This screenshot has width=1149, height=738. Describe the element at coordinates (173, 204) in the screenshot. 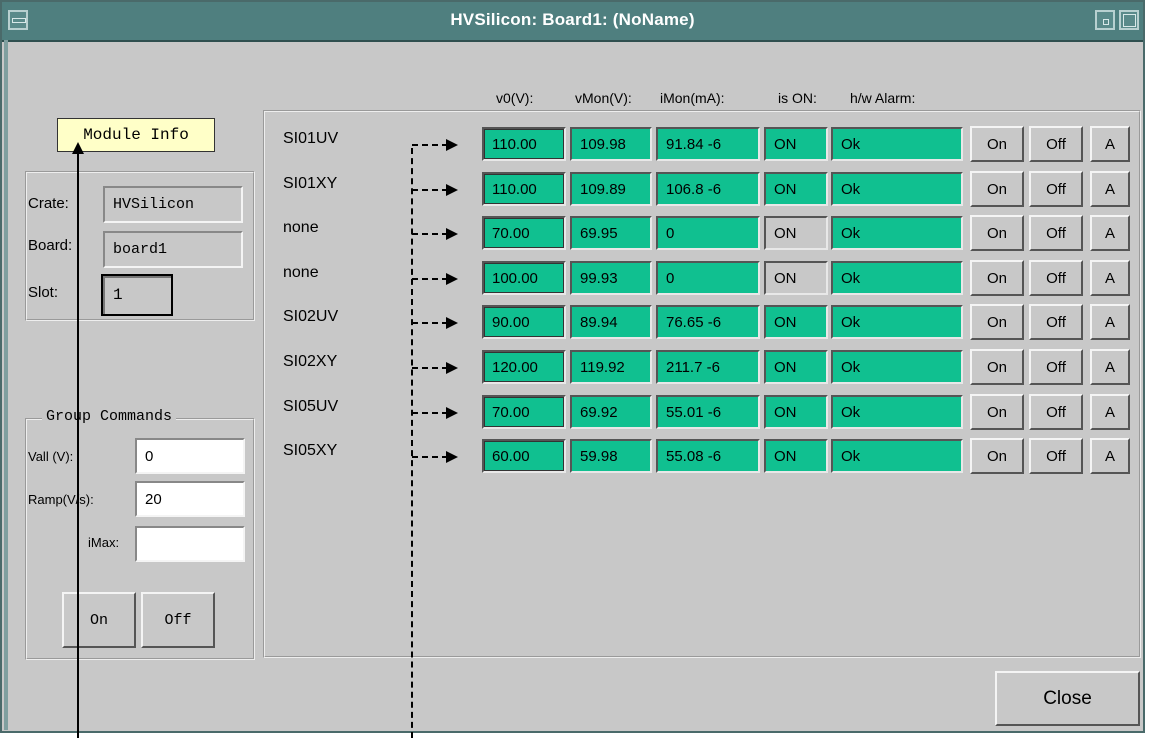

I see `crate-field: HVSilicon` at that location.